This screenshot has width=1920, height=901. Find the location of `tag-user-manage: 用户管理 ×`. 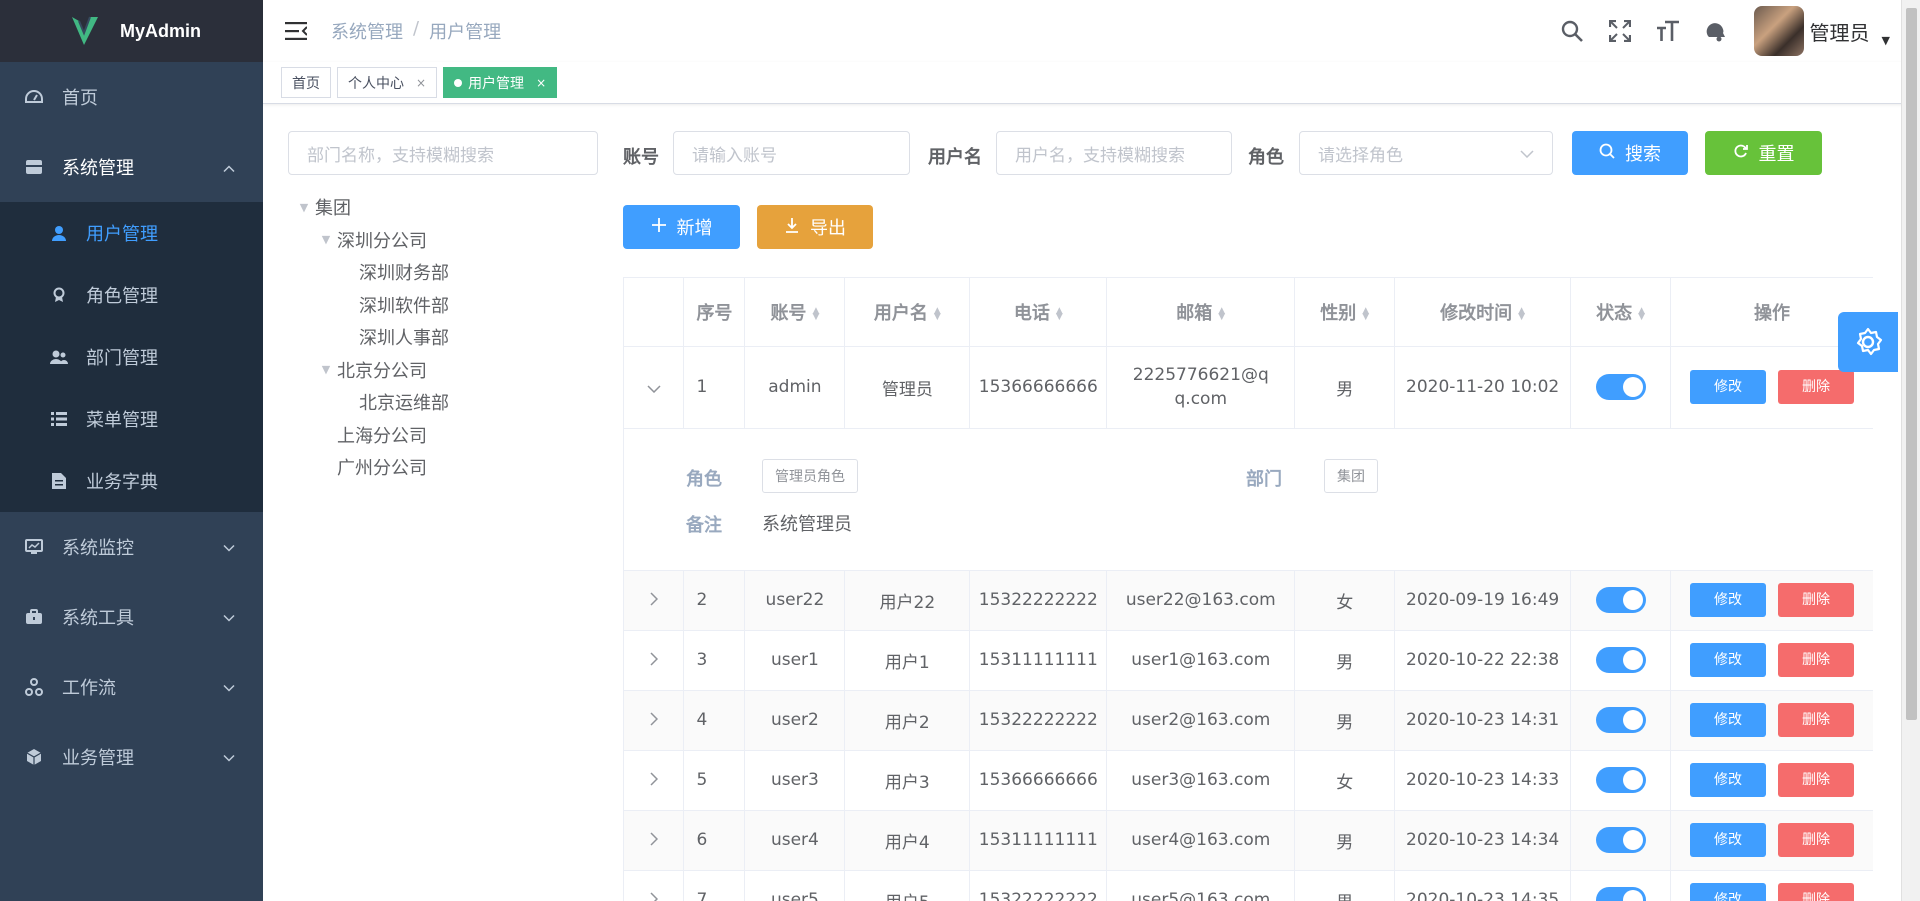

tag-user-manage: 用户管理 × is located at coordinates (500, 82).